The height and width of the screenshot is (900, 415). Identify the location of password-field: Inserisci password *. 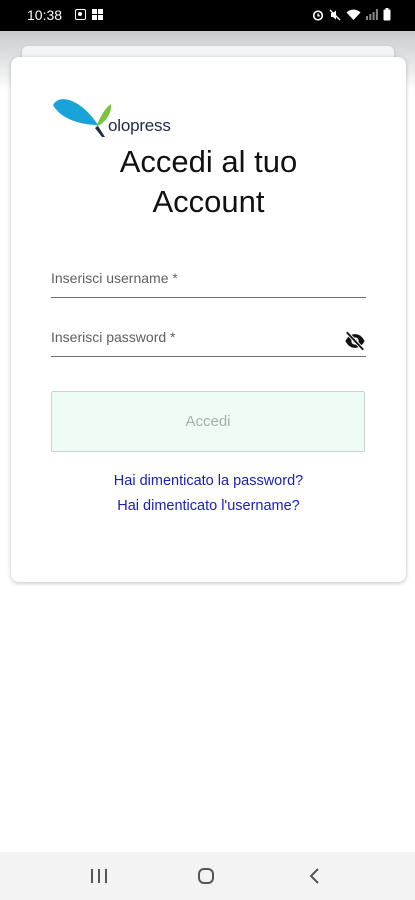
(208, 341).